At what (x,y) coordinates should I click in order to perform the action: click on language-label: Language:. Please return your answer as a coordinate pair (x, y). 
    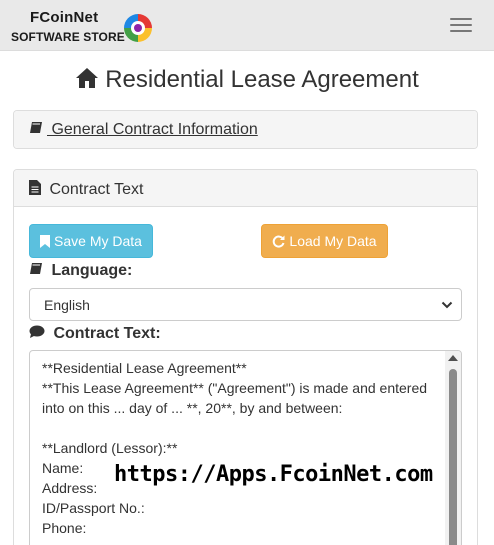
    Looking at the image, I should click on (80, 271).